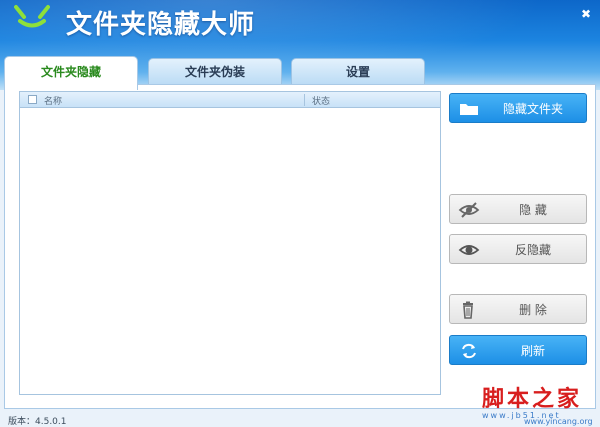 This screenshot has width=600, height=427. I want to click on tab-folder-hide: 文件夹隐藏, so click(71, 73).